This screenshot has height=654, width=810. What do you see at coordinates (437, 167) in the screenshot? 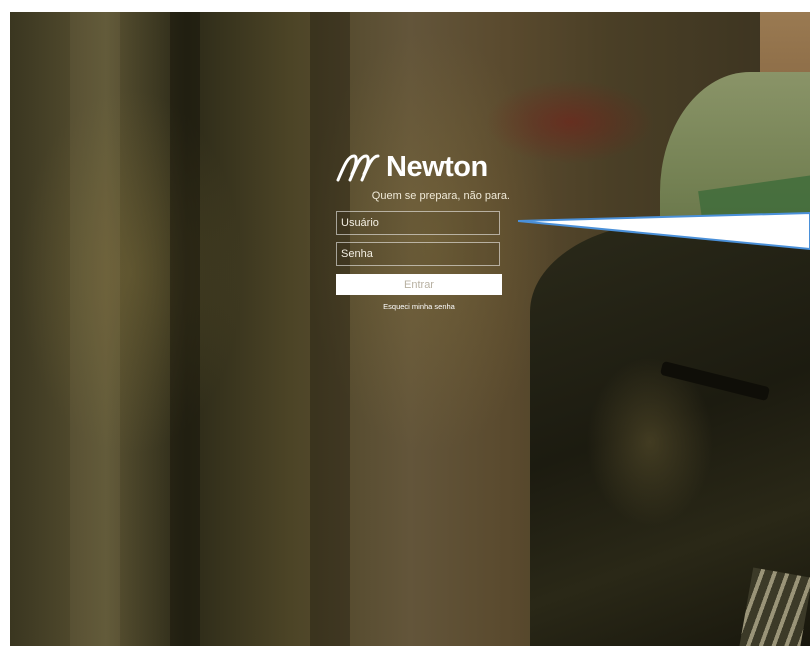
I see `brand-name: Newton` at bounding box center [437, 167].